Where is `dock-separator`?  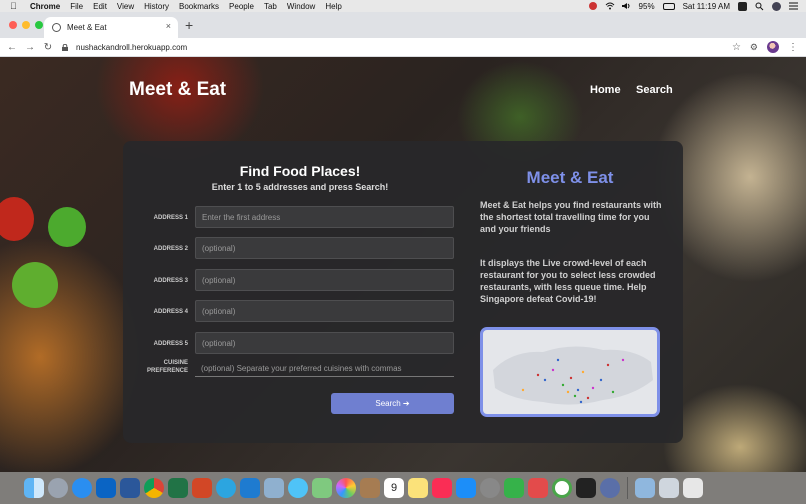 dock-separator is located at coordinates (627, 488).